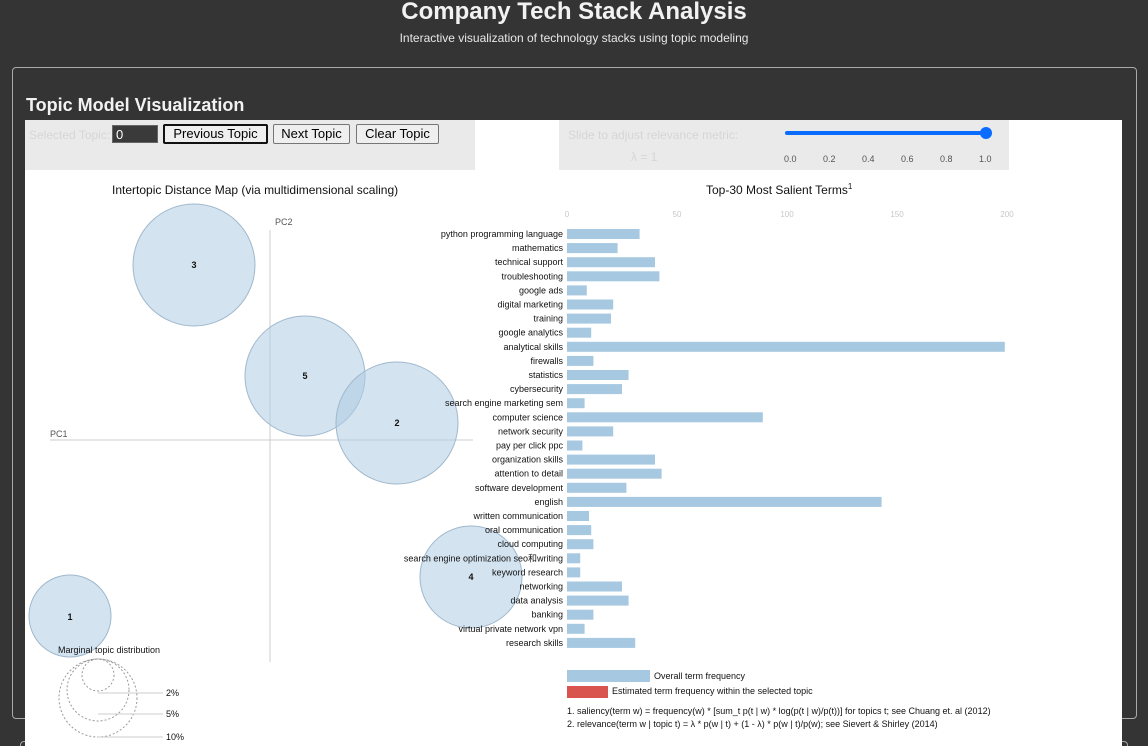 The width and height of the screenshot is (1148, 746). What do you see at coordinates (897, 214) in the screenshot?
I see `x-tick-label: 150` at bounding box center [897, 214].